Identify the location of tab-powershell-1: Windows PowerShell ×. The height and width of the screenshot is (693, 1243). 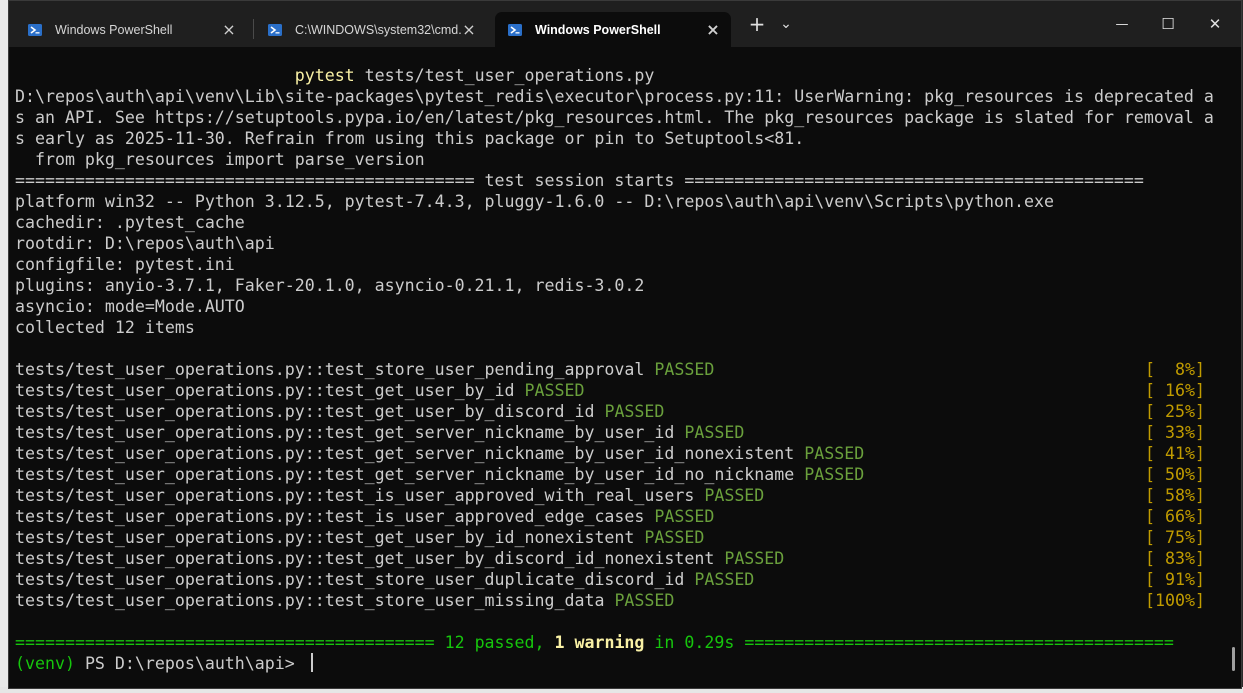
(131, 29).